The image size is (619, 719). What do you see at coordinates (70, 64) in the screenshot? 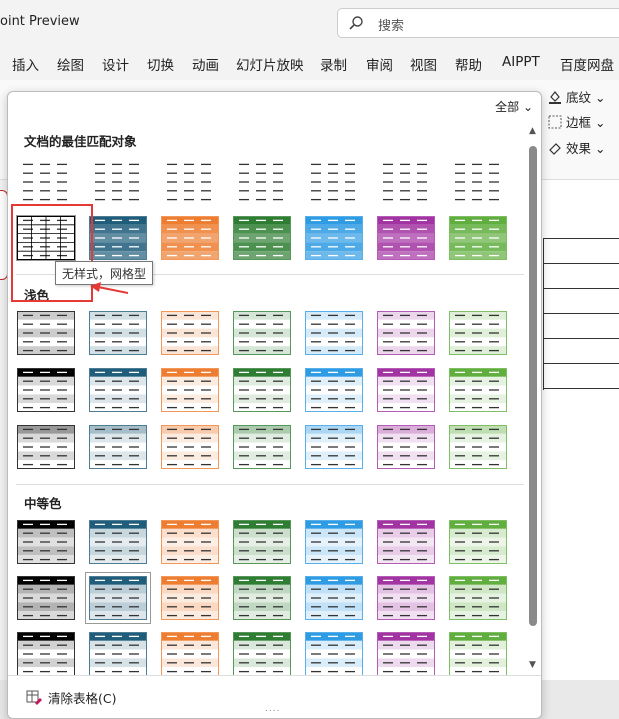
I see `tab-draw: 绘图` at bounding box center [70, 64].